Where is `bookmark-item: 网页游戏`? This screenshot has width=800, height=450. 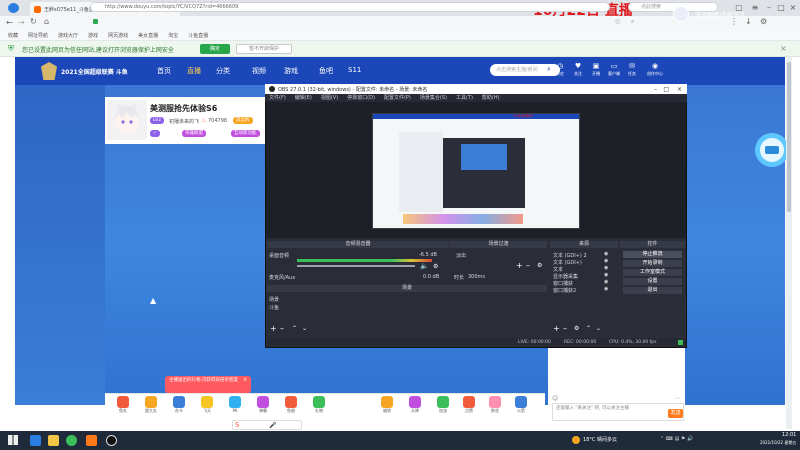
bookmark-item: 网页游戏 is located at coordinates (118, 35).